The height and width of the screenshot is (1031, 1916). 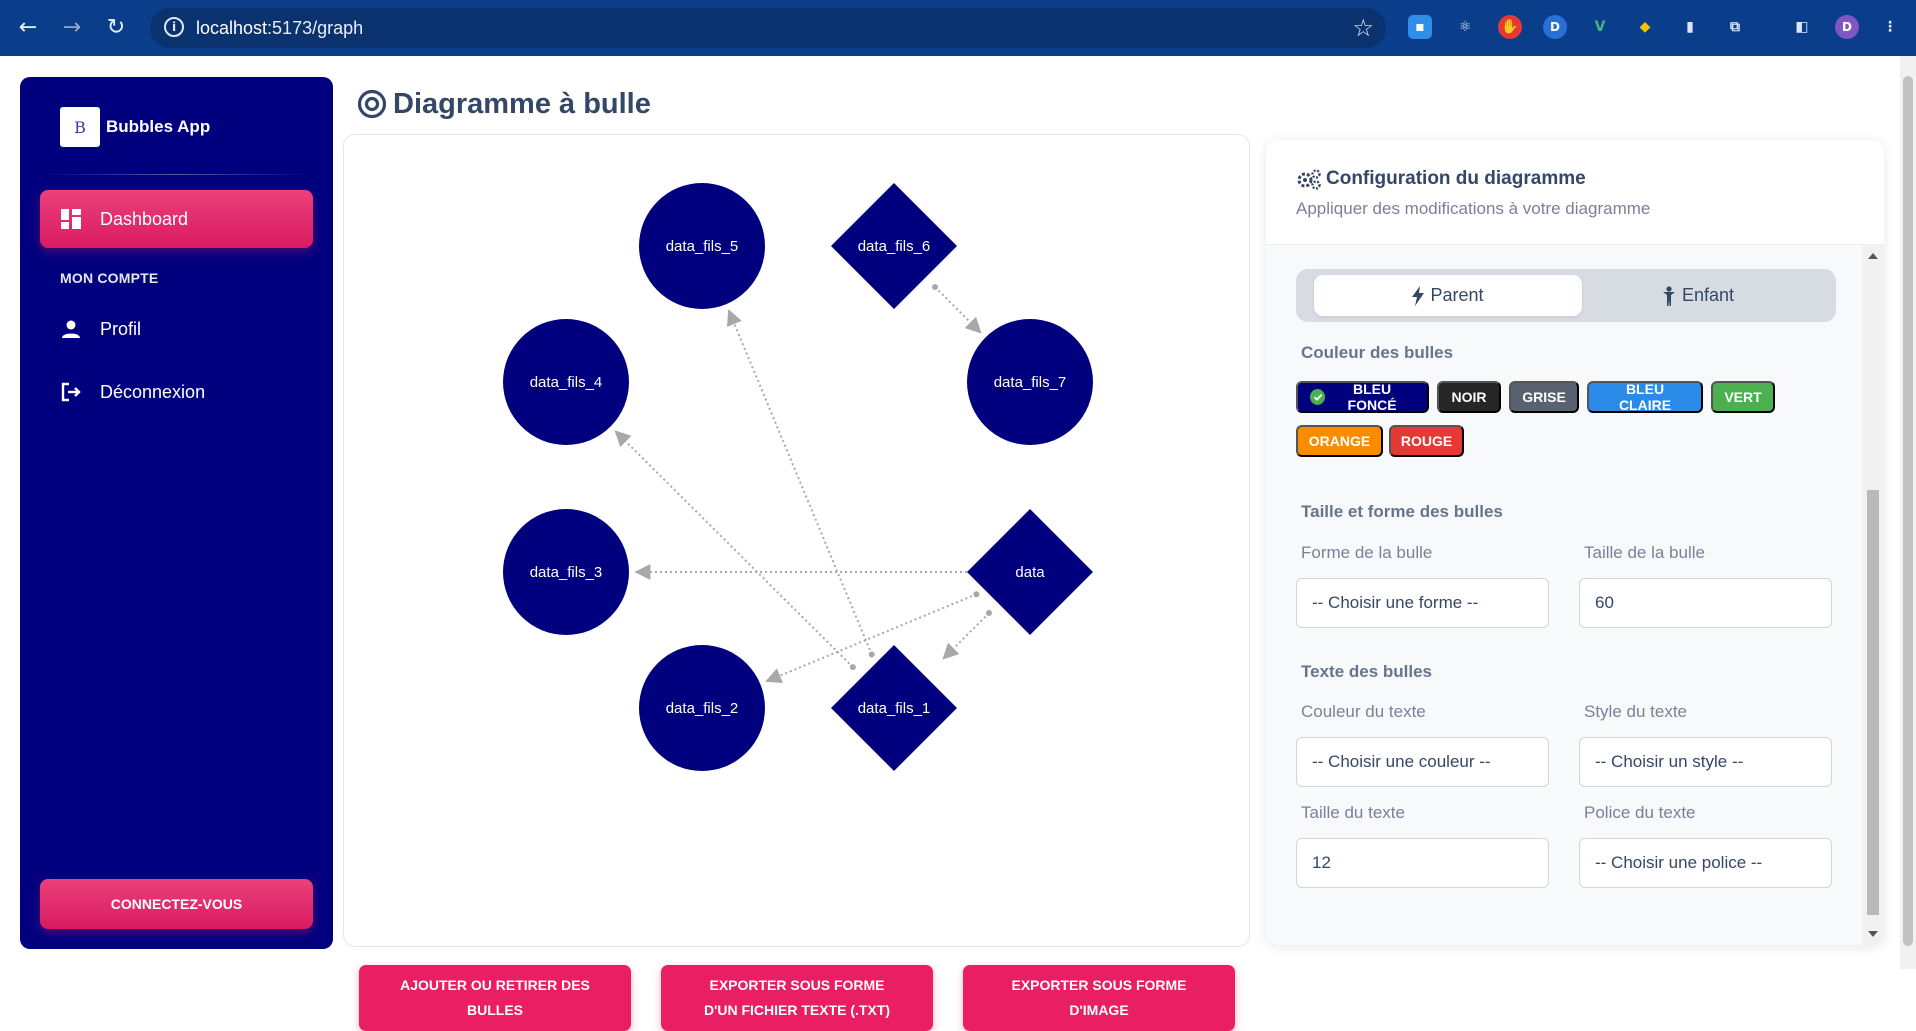 I want to click on color-chip-noir: NOIR, so click(x=1469, y=397).